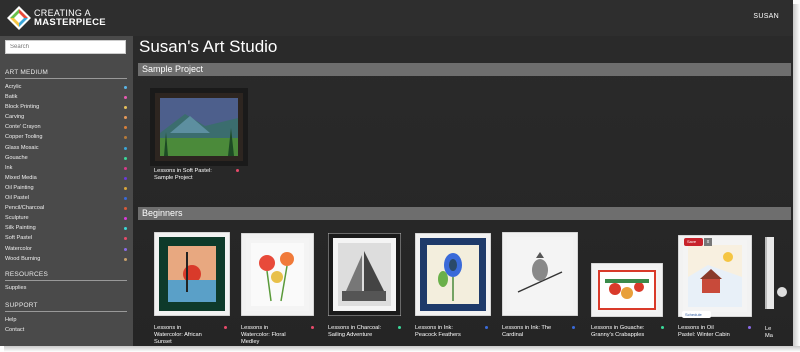  What do you see at coordinates (66, 74) in the screenshot?
I see `art-medium-heading: ART MEDIUM` at bounding box center [66, 74].